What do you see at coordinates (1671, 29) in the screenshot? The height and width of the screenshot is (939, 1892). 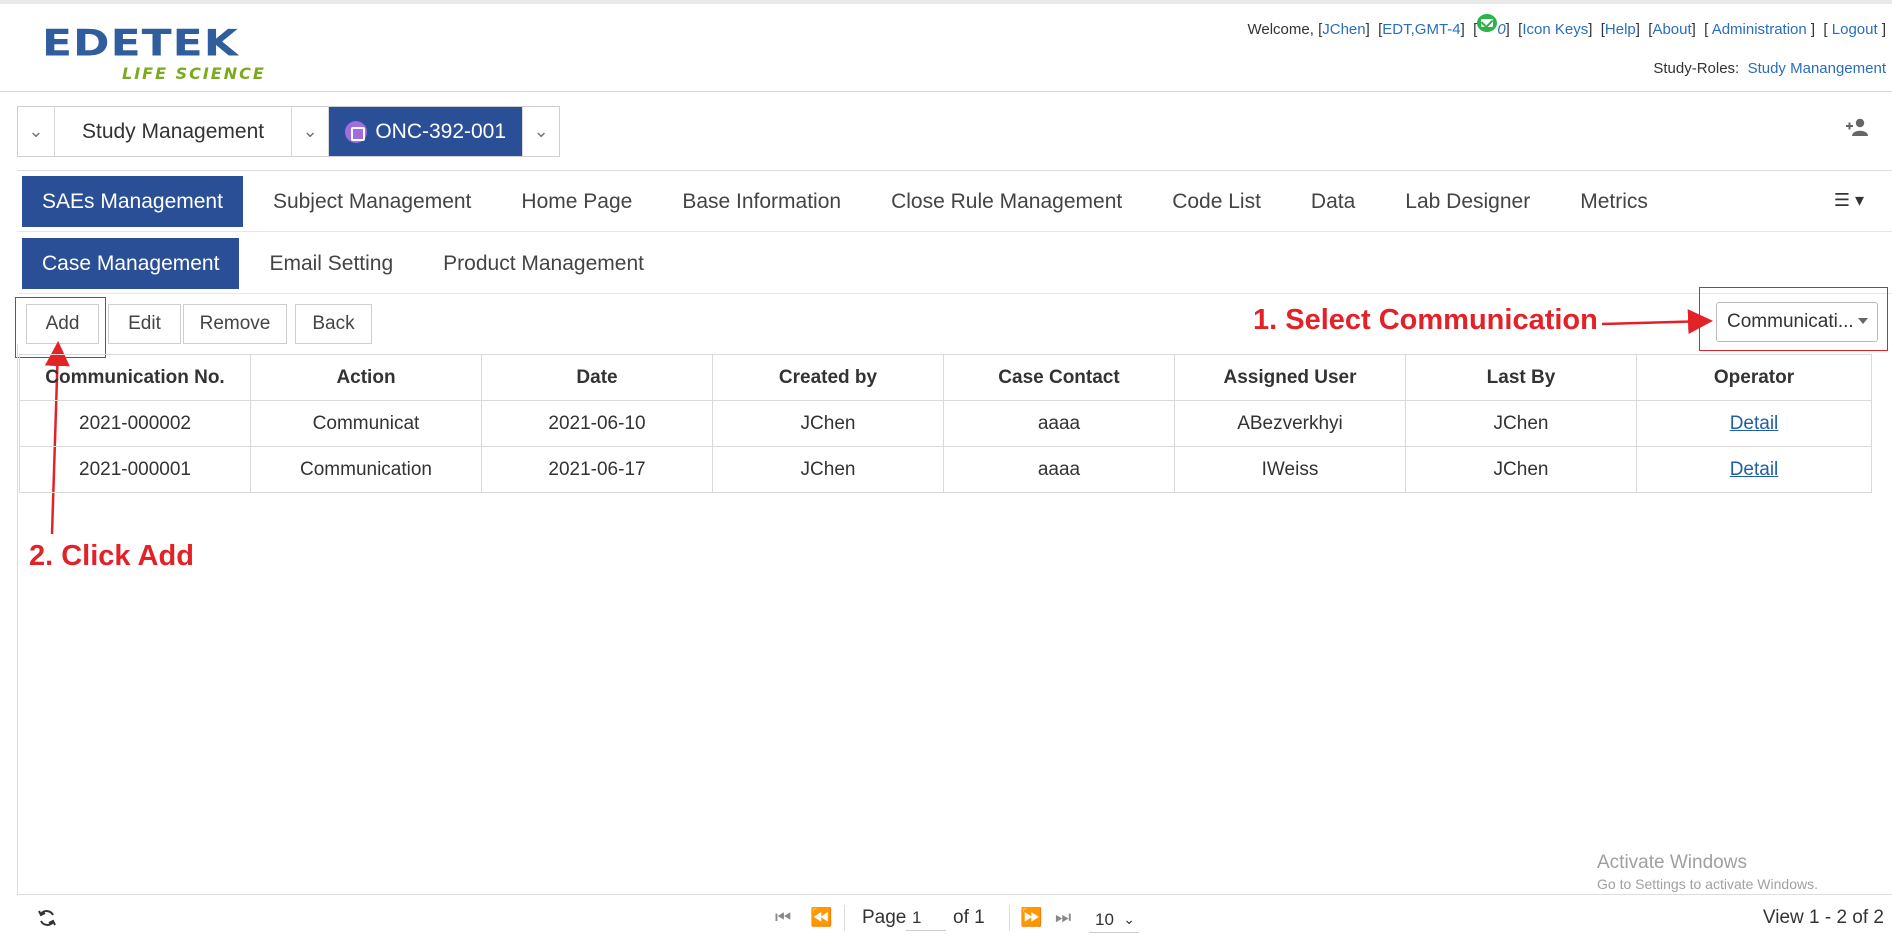 I see `about-link: About` at bounding box center [1671, 29].